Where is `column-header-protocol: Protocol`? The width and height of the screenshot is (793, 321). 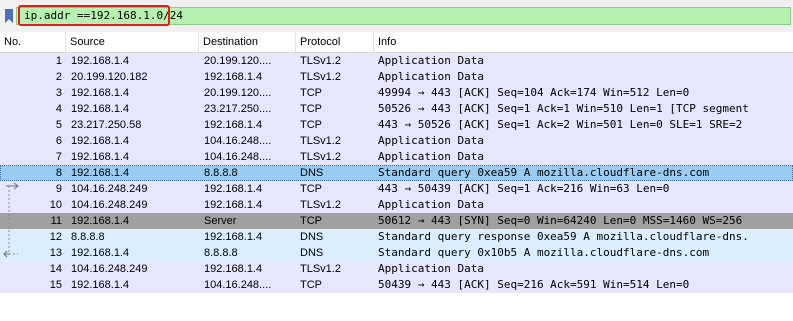 column-header-protocol: Protocol is located at coordinates (335, 42).